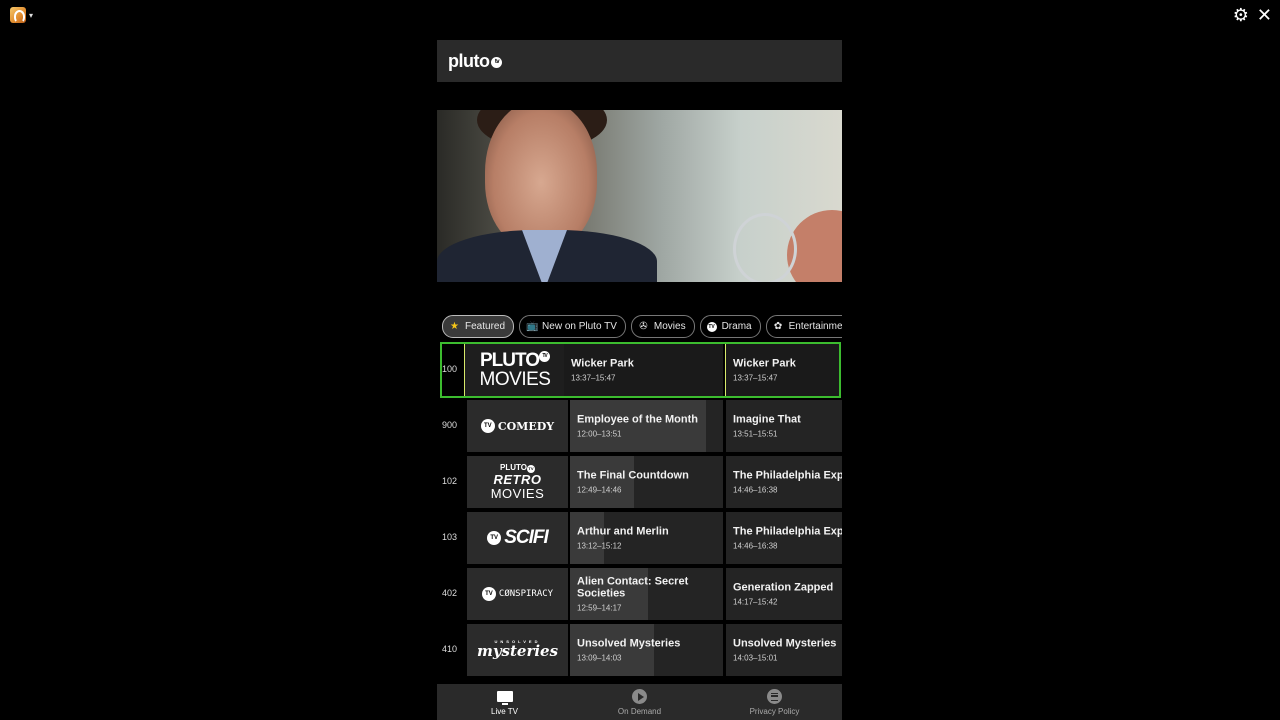 This screenshot has width=1280, height=720. I want to click on program-time: 12:59–14:17, so click(599, 608).